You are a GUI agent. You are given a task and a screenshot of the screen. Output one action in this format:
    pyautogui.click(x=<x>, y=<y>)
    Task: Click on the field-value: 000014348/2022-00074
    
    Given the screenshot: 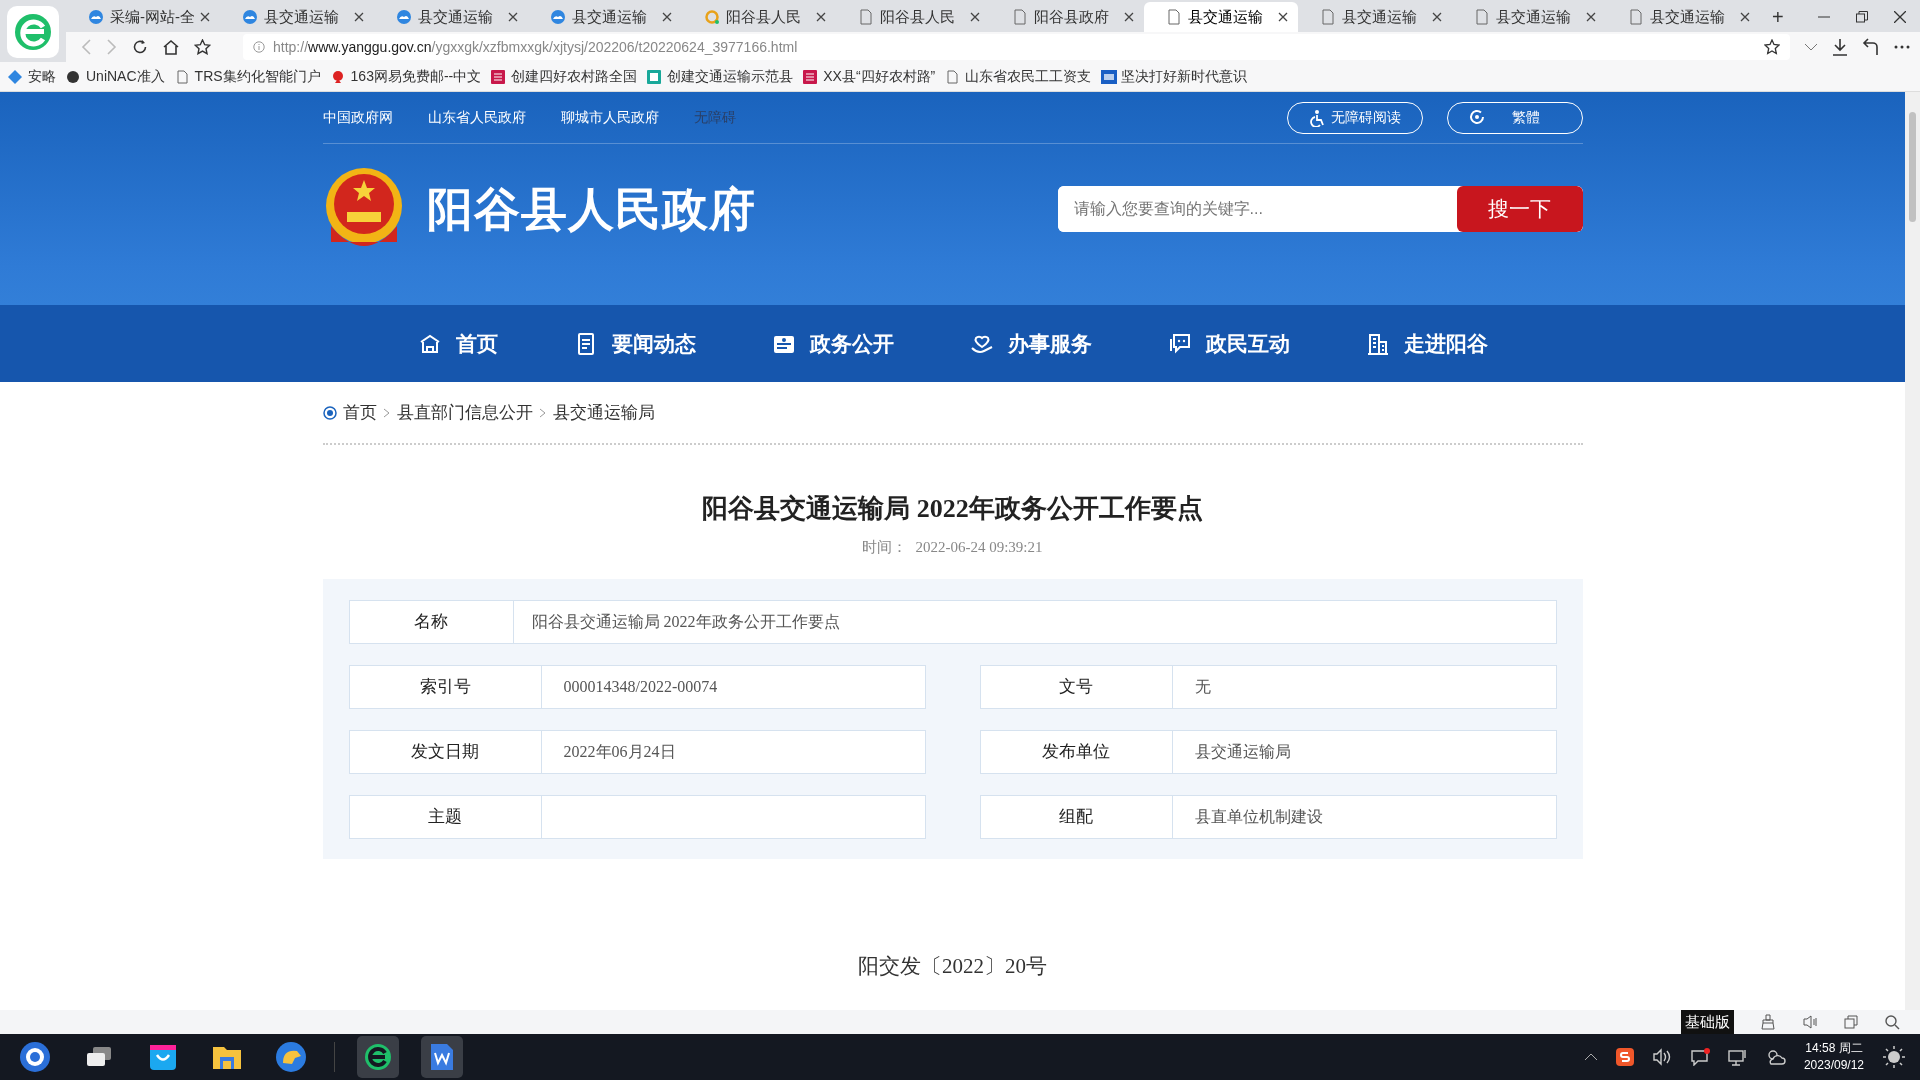 What is the action you would take?
    pyautogui.click(x=640, y=686)
    